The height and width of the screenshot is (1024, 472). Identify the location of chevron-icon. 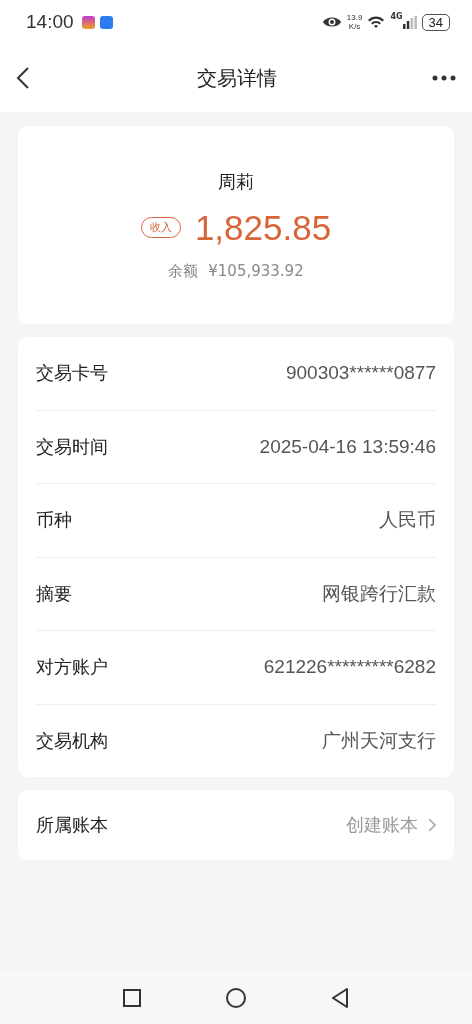
(432, 825).